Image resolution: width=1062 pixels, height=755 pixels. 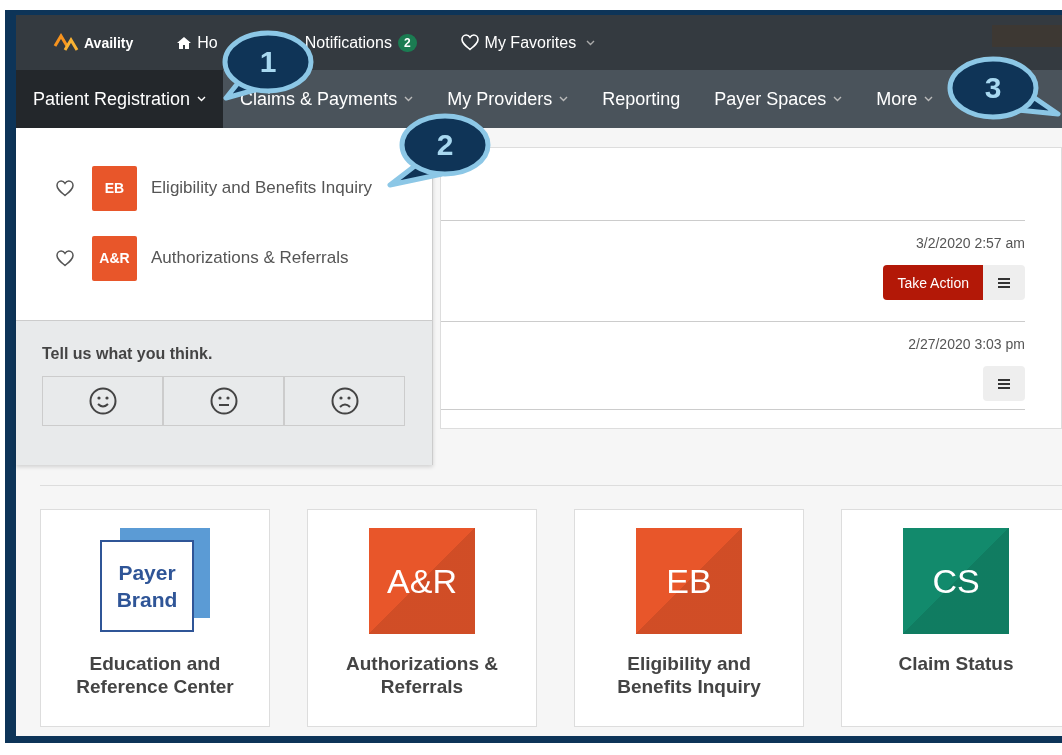 I want to click on app-tile: Payer Brand Education and Reference Center, so click(x=155, y=618).